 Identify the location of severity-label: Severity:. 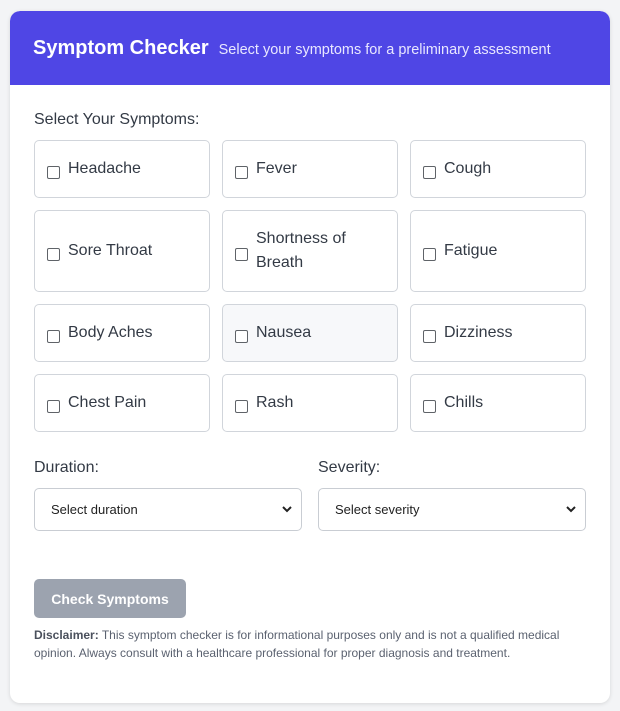
(349, 467).